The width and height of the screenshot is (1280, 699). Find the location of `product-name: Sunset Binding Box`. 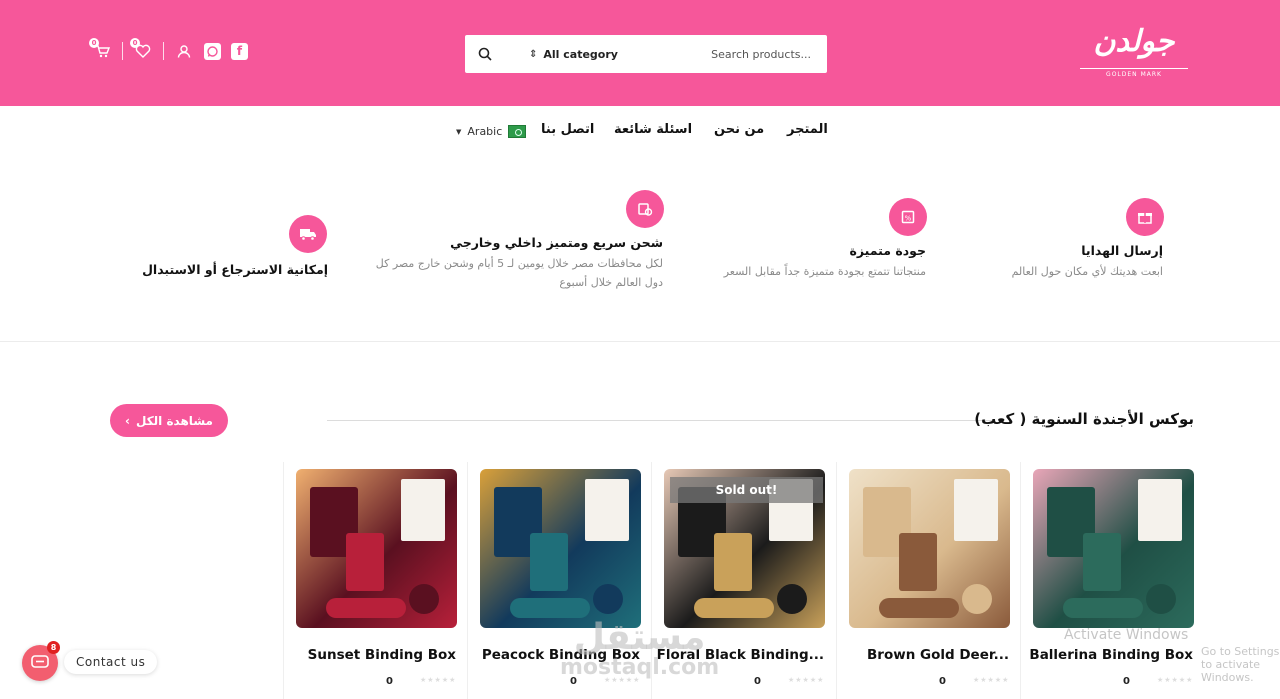

product-name: Sunset Binding Box is located at coordinates (371, 655).